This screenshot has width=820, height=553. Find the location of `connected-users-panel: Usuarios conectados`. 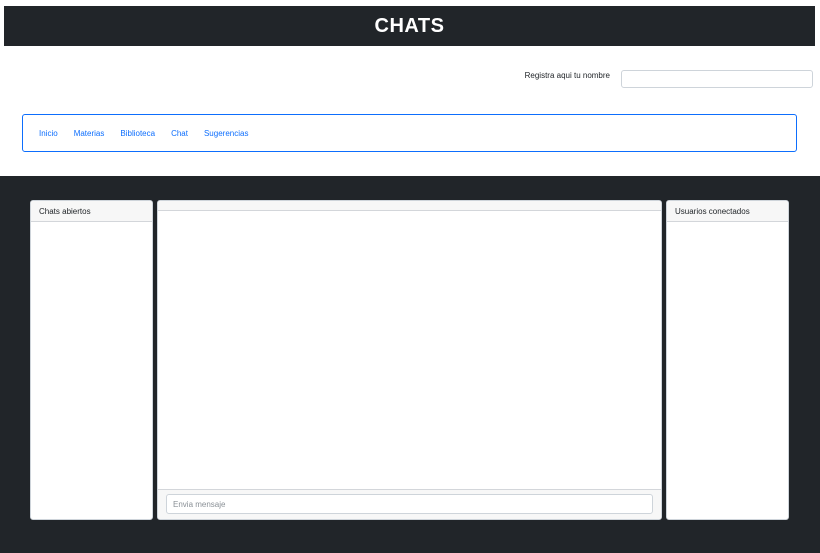

connected-users-panel: Usuarios conectados is located at coordinates (727, 360).